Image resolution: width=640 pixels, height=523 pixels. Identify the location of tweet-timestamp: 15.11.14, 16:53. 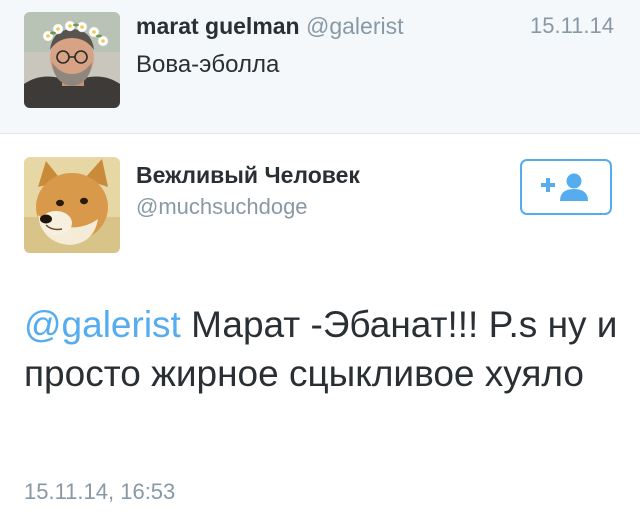
(99, 492).